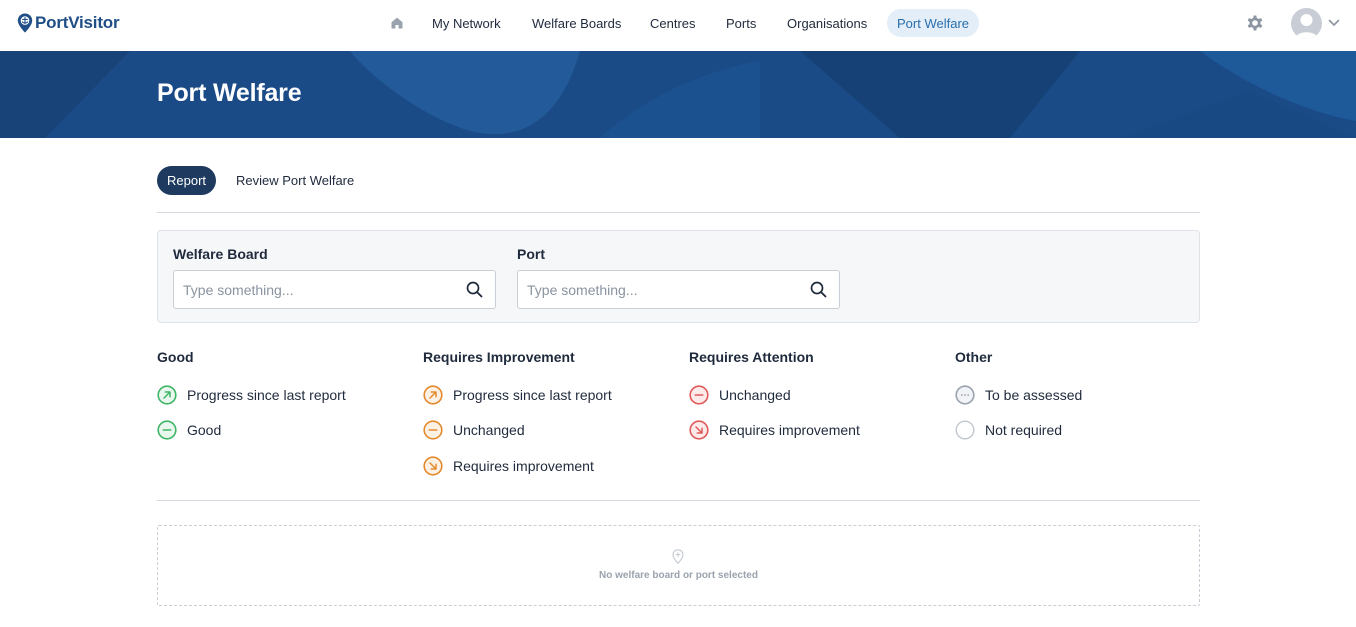  Describe the element at coordinates (499, 357) in the screenshot. I see `legend-heading-requires-improvement: Requires Improvement` at that location.